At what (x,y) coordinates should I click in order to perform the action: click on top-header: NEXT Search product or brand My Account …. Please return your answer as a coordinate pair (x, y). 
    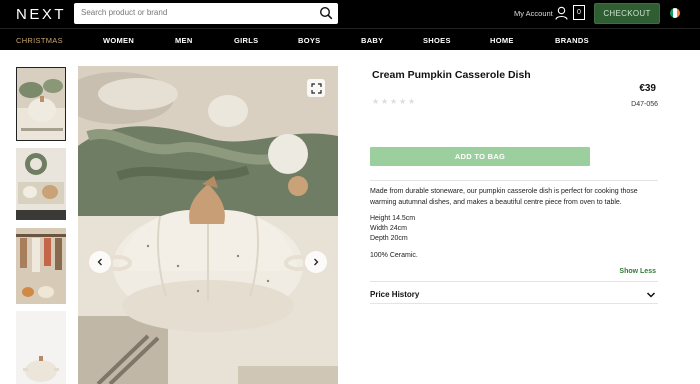
    Looking at the image, I should click on (350, 14).